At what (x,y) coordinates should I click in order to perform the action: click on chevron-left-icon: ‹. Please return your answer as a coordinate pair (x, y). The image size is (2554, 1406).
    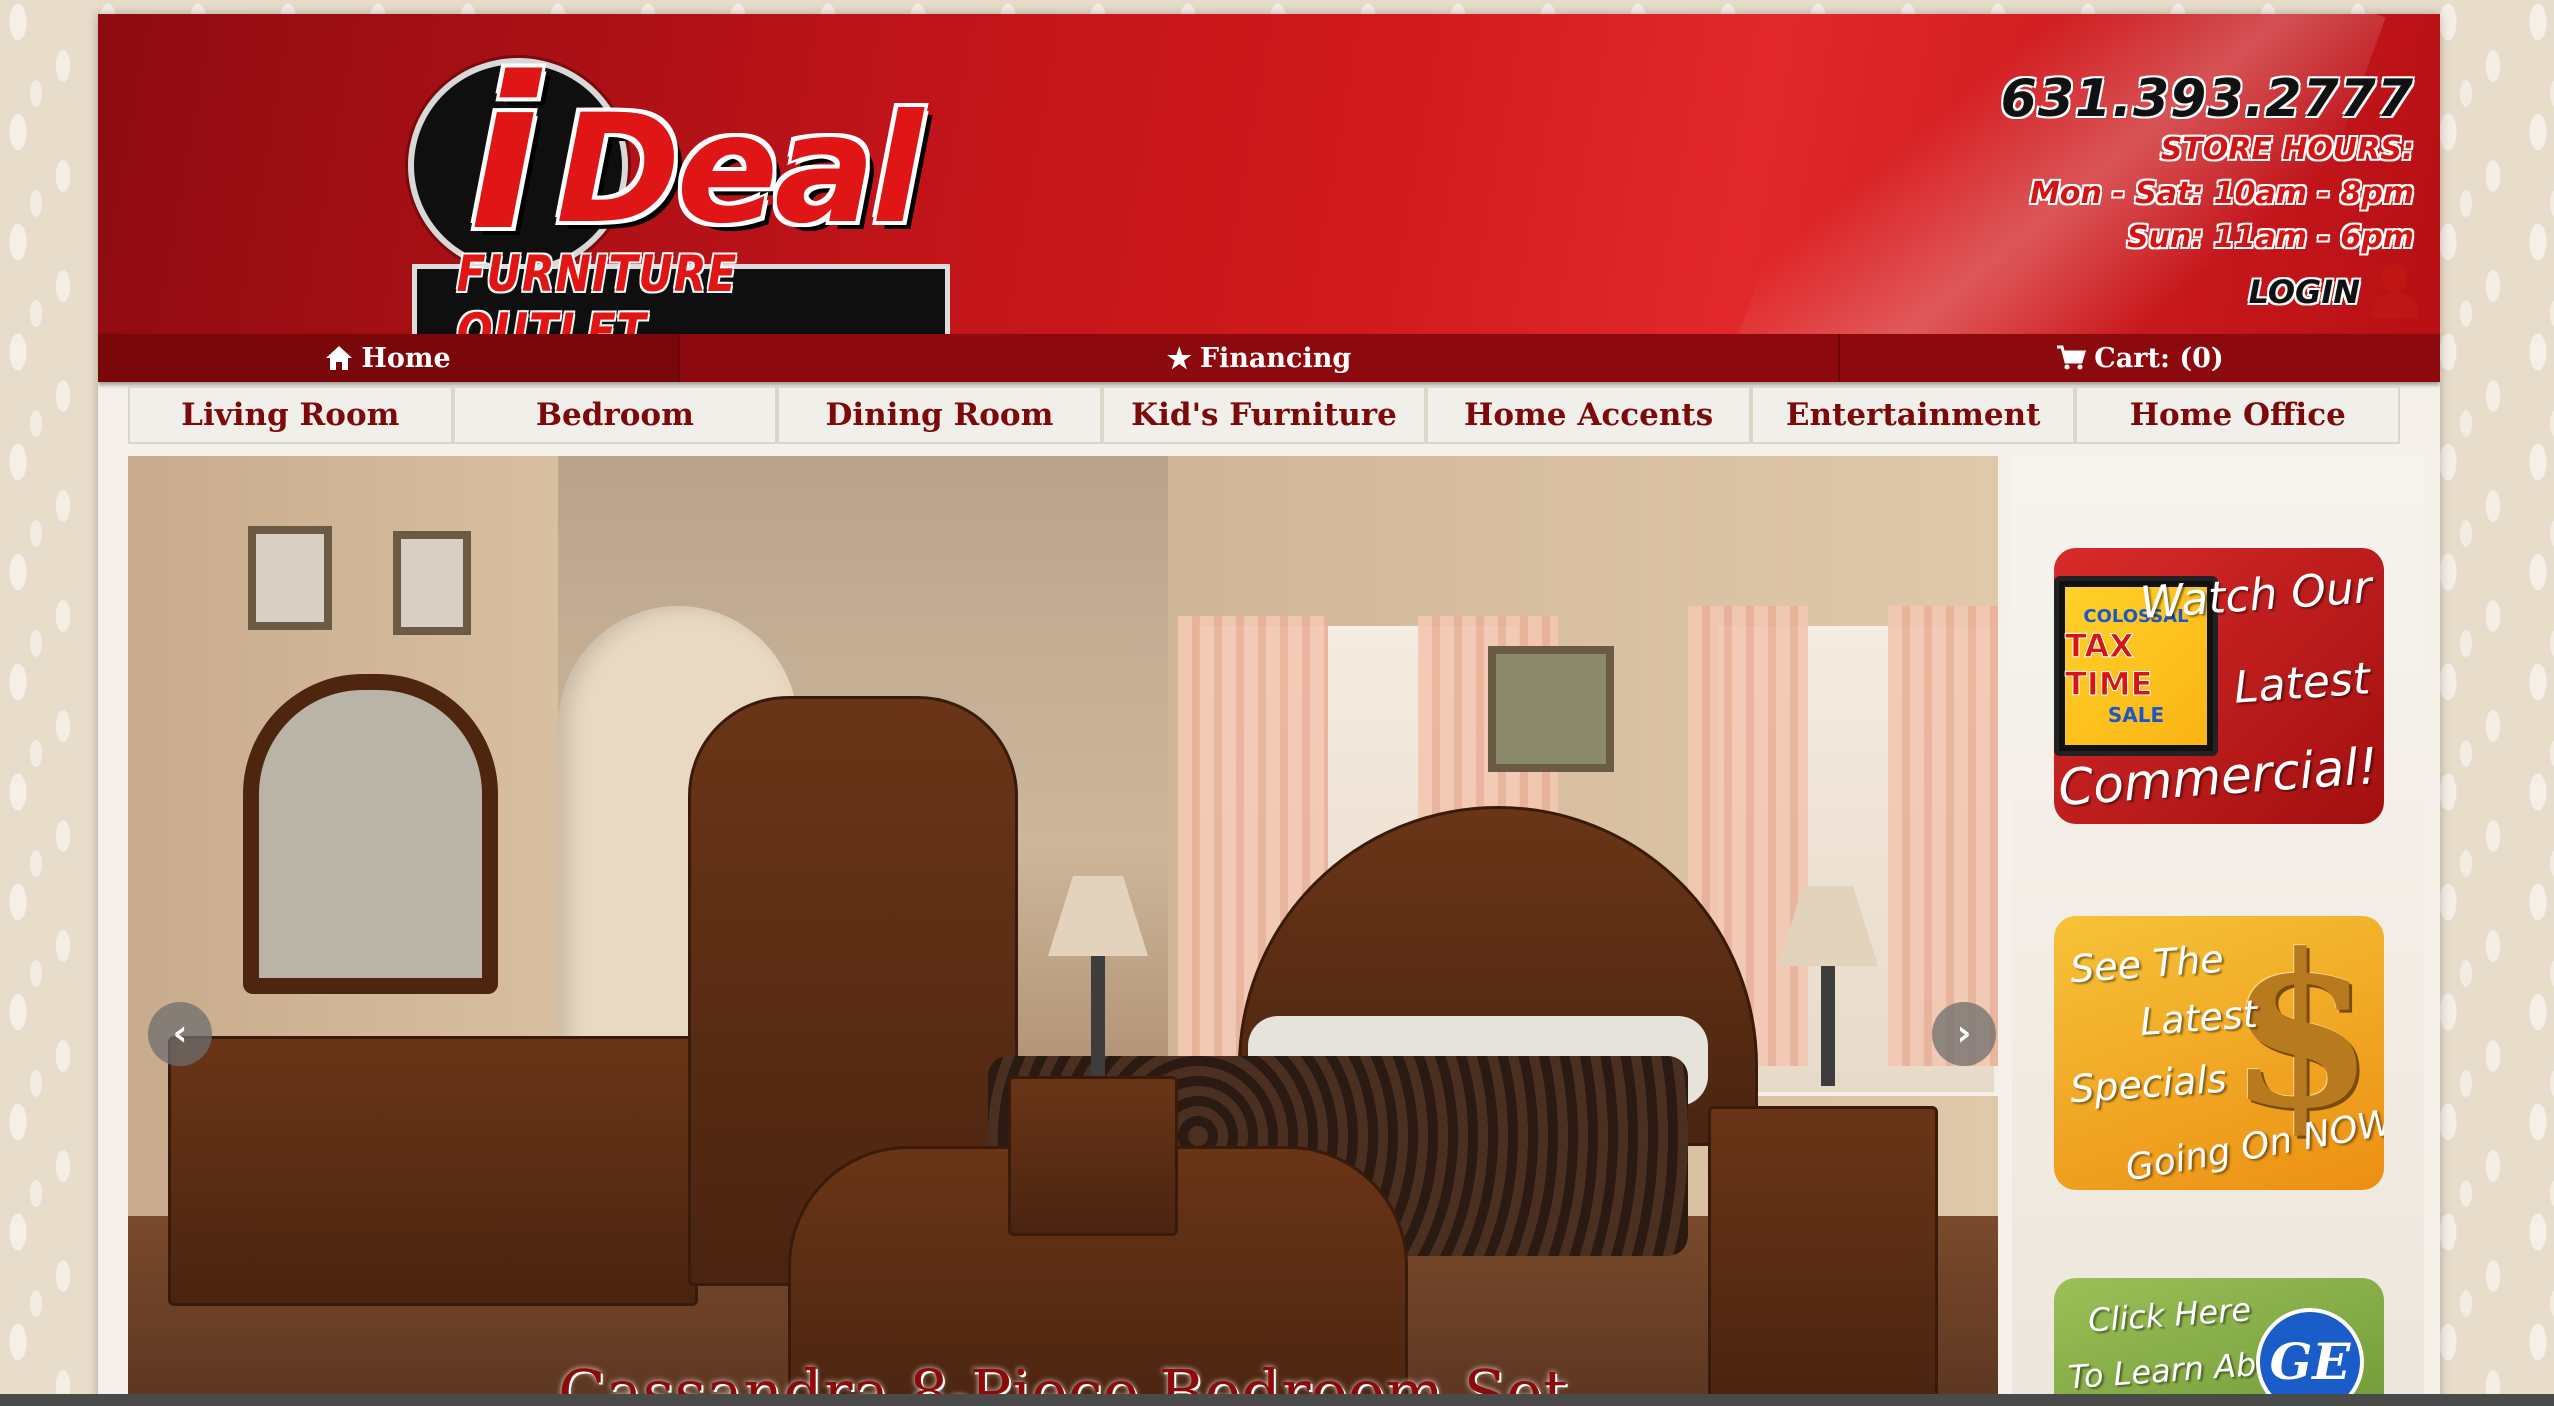
    Looking at the image, I should click on (180, 1033).